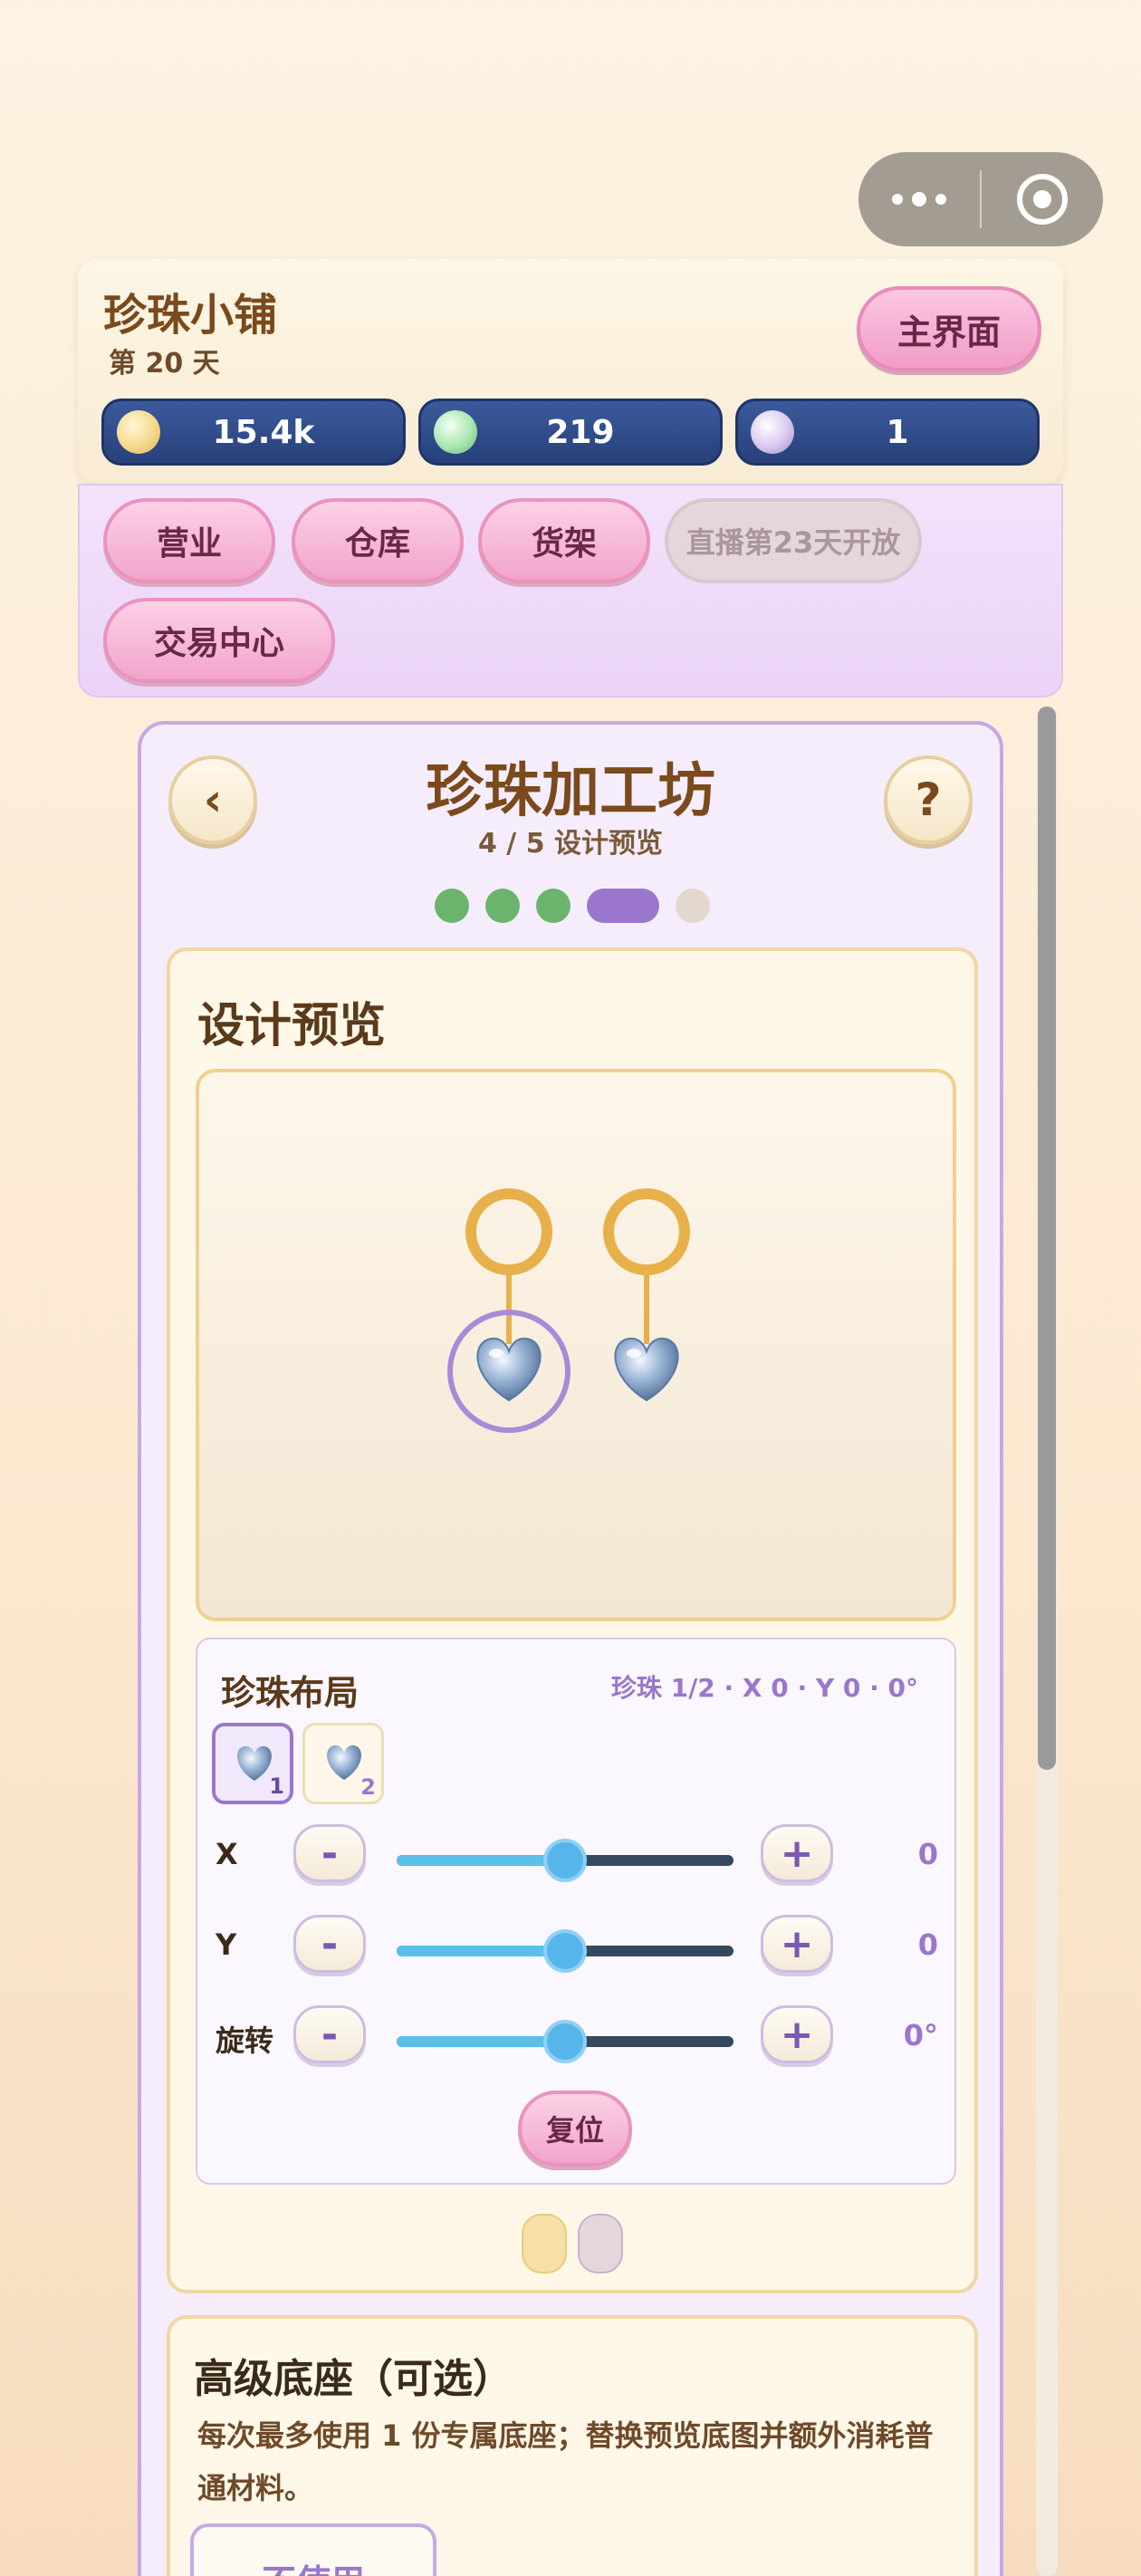 The image size is (1141, 2576). Describe the element at coordinates (481, 1860) in the screenshot. I see `x-slider-fill` at that location.